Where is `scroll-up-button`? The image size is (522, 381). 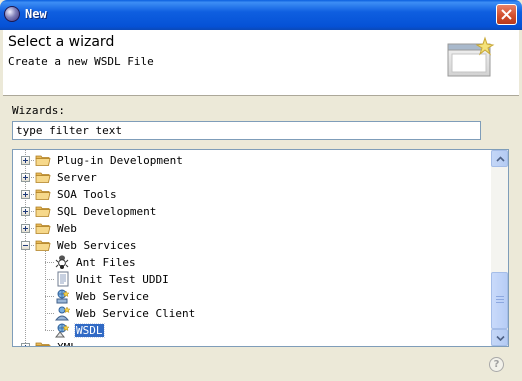 scroll-up-button is located at coordinates (499, 158).